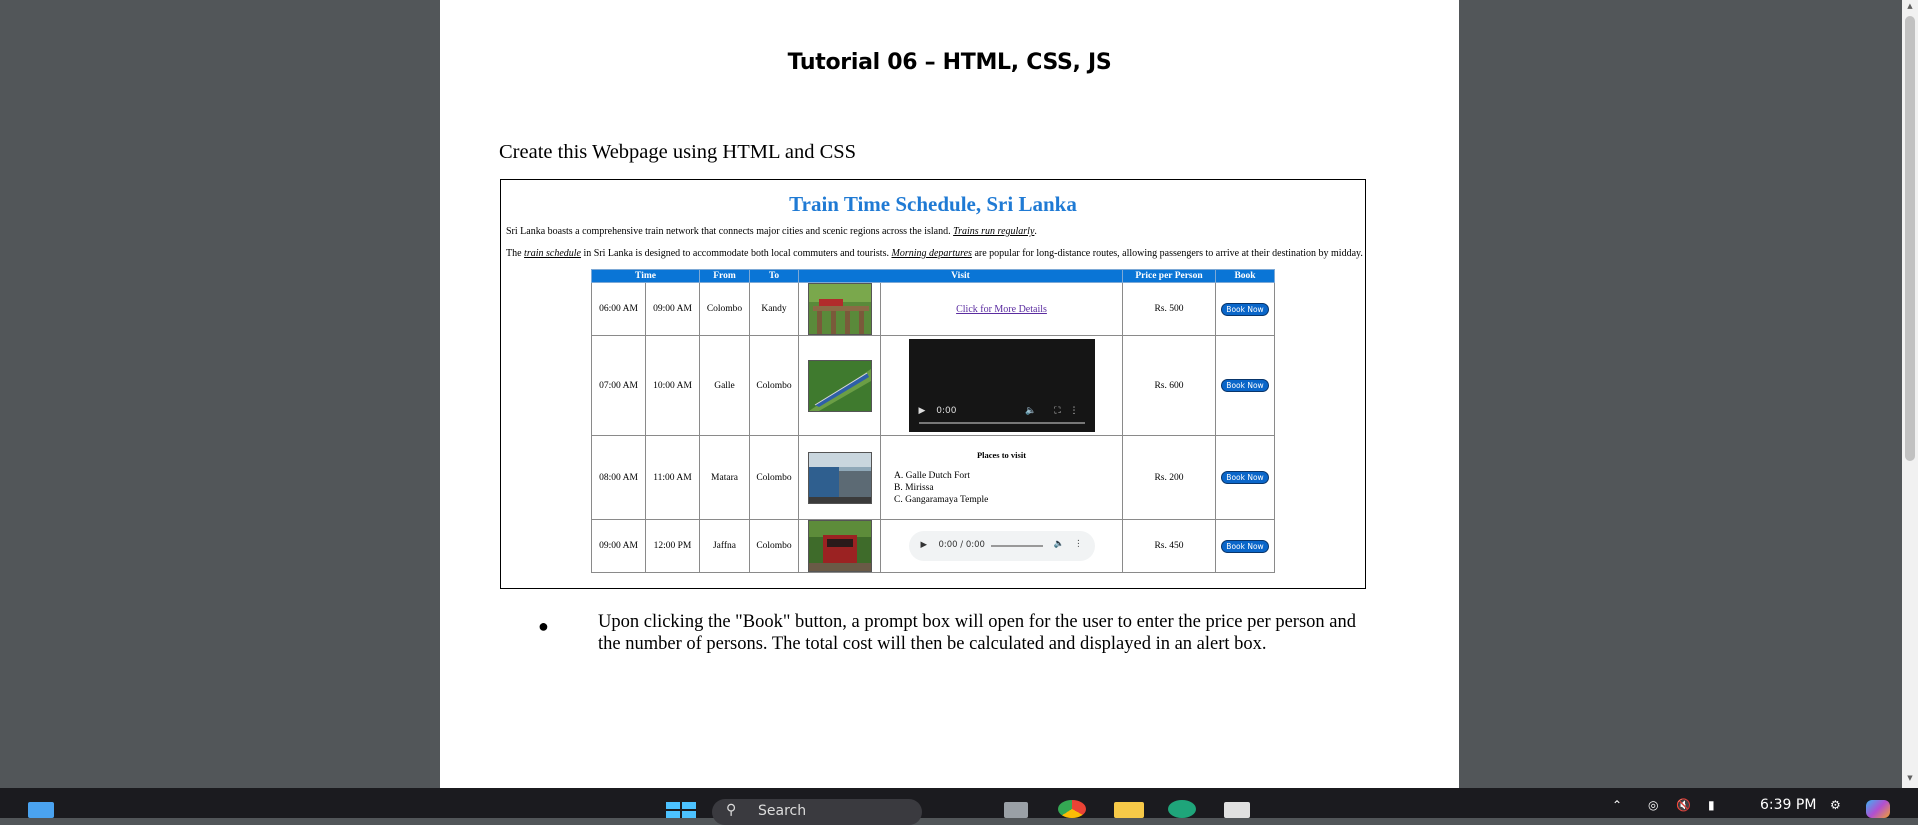 The height and width of the screenshot is (825, 1918). What do you see at coordinates (993, 231) in the screenshot?
I see `trains-run-link: Trains run regularly` at bounding box center [993, 231].